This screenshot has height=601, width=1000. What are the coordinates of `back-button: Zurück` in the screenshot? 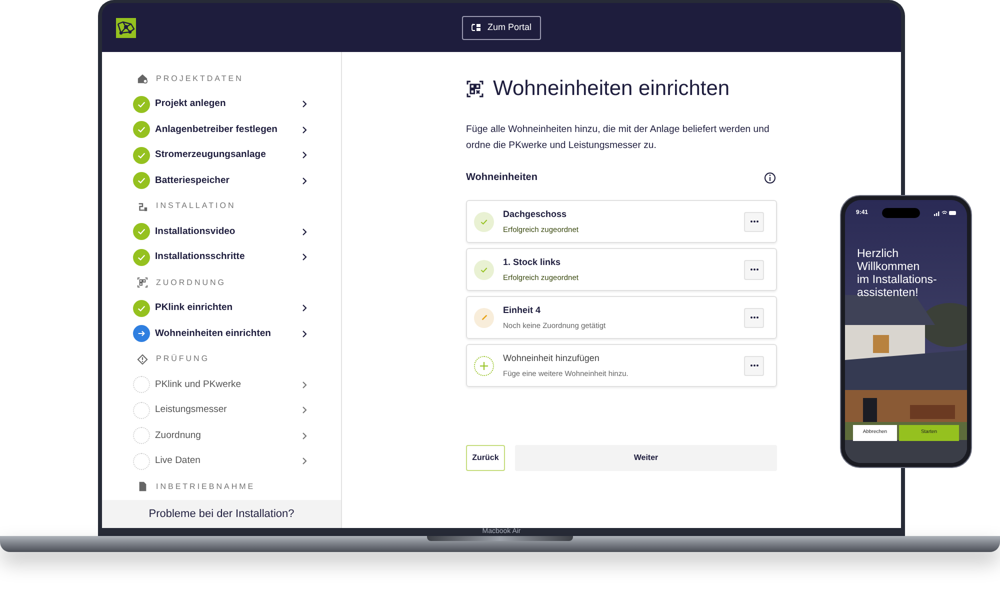 It's located at (485, 458).